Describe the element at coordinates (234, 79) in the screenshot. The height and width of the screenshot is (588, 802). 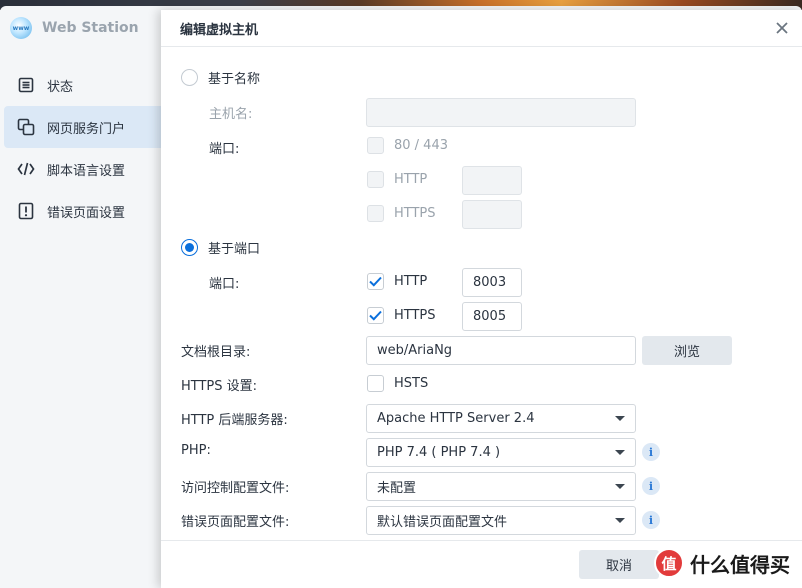
I see `by-name-label: 基于名称` at that location.